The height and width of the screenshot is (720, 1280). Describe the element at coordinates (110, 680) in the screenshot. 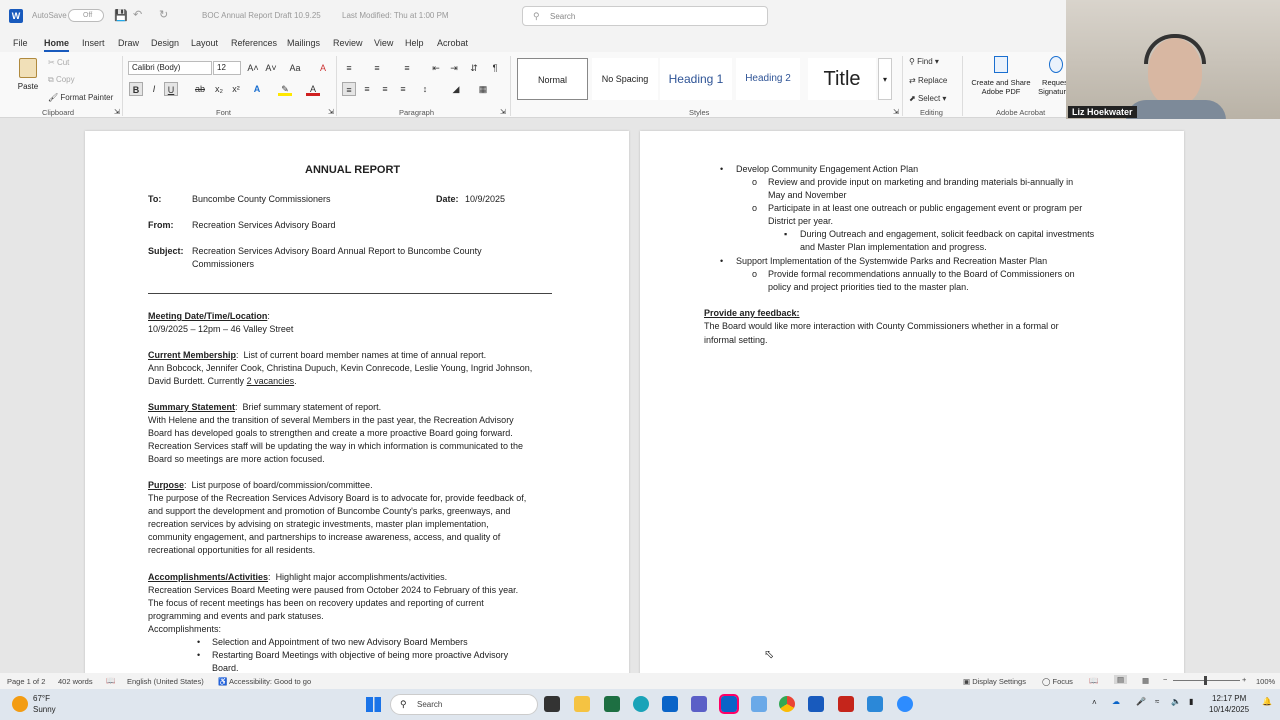

I see `proofing-icon: 📖` at that location.